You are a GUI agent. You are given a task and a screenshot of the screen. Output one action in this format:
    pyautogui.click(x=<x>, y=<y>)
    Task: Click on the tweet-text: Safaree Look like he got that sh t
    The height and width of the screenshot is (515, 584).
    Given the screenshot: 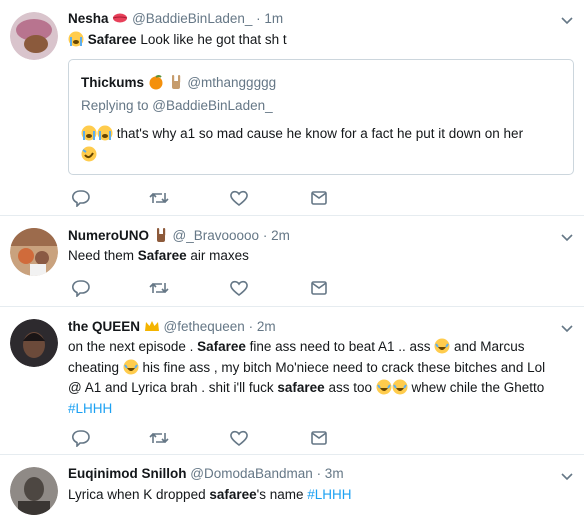 What is the action you would take?
    pyautogui.click(x=318, y=40)
    